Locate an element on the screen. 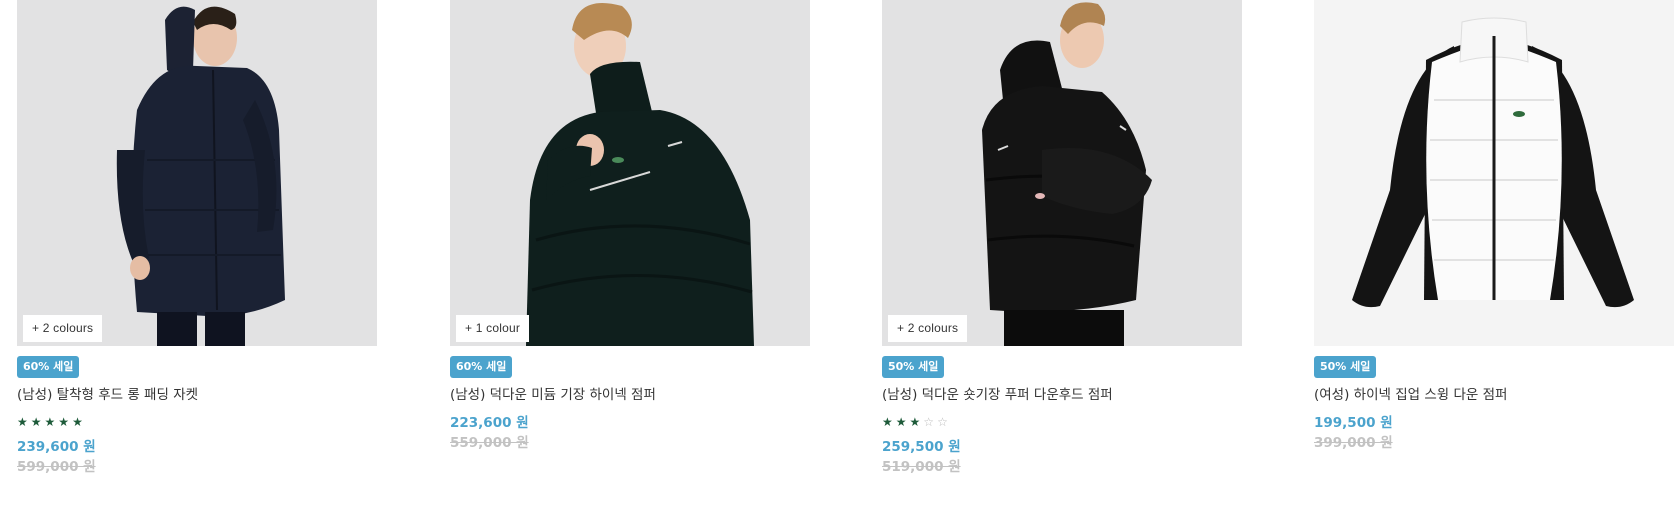 The image size is (1676, 506). product-image: + 1 colour is located at coordinates (630, 173).